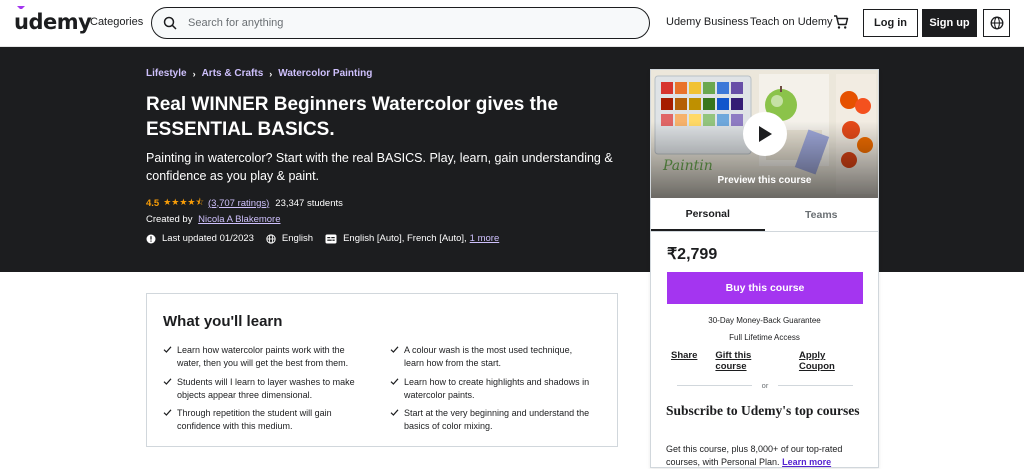  Describe the element at coordinates (707, 22) in the screenshot. I see `udemy-business-link: Udemy Business` at that location.